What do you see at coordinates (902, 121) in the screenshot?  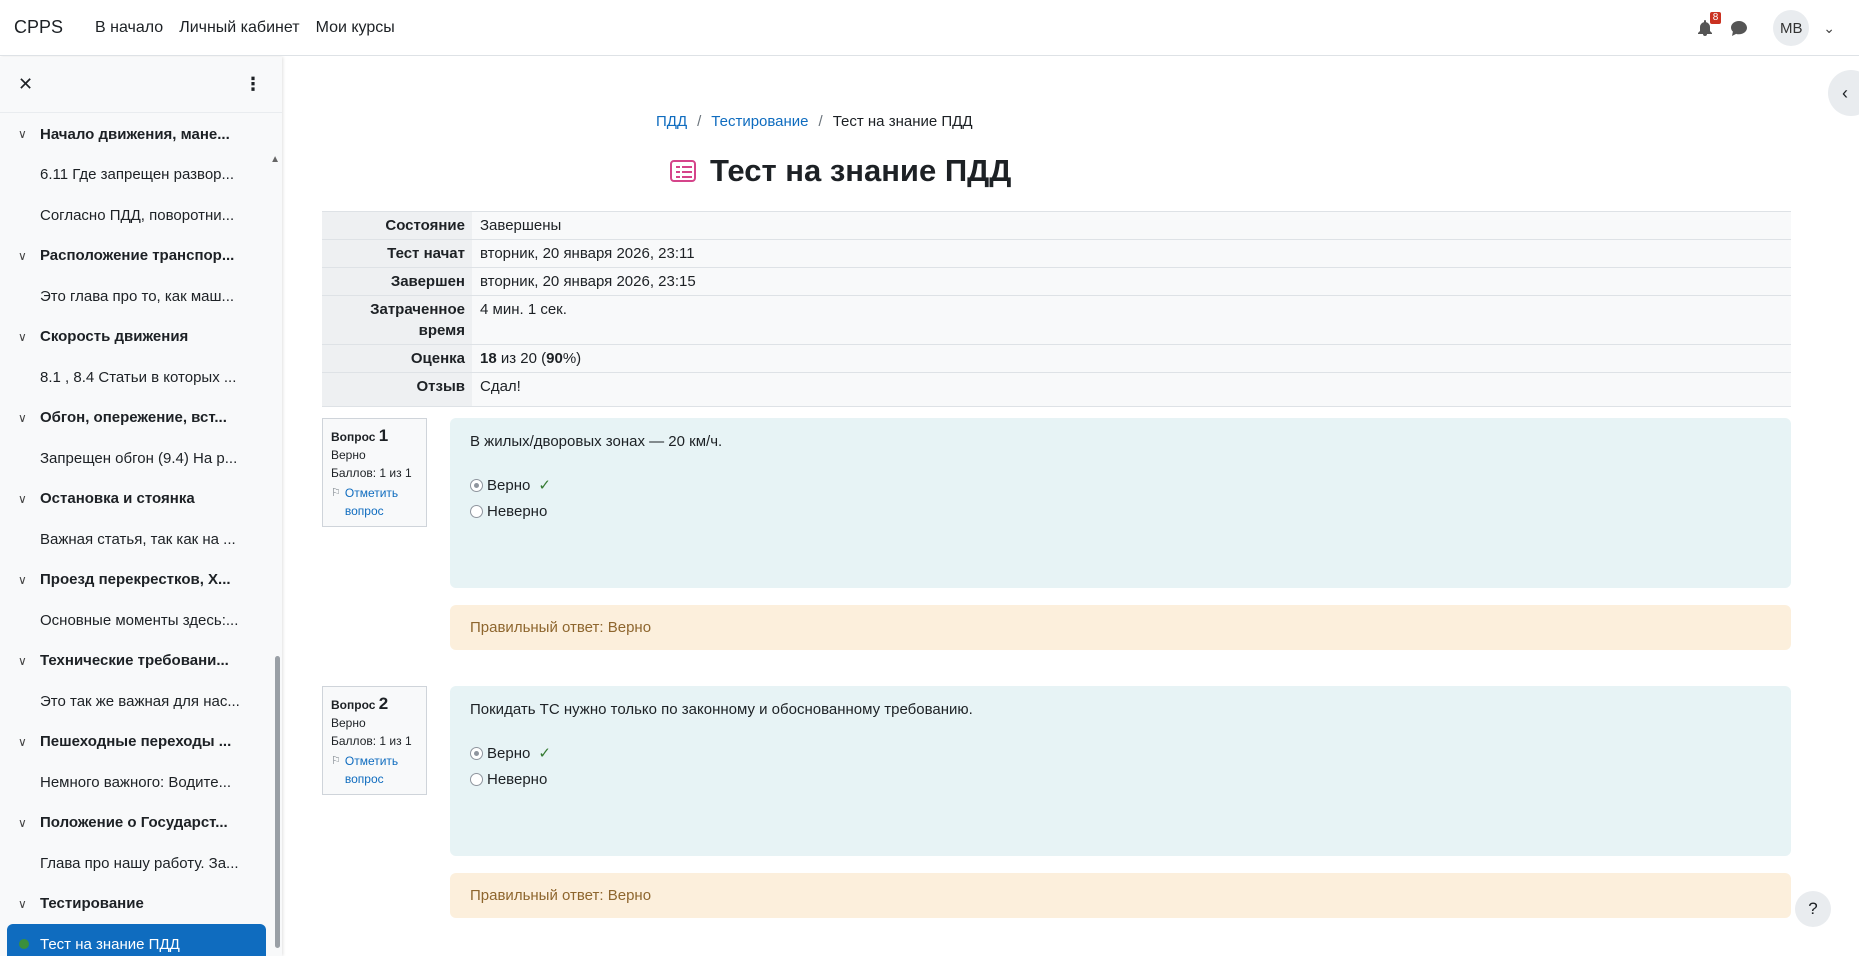 I see `breadcrumb-current: Тест на знание ПДД` at bounding box center [902, 121].